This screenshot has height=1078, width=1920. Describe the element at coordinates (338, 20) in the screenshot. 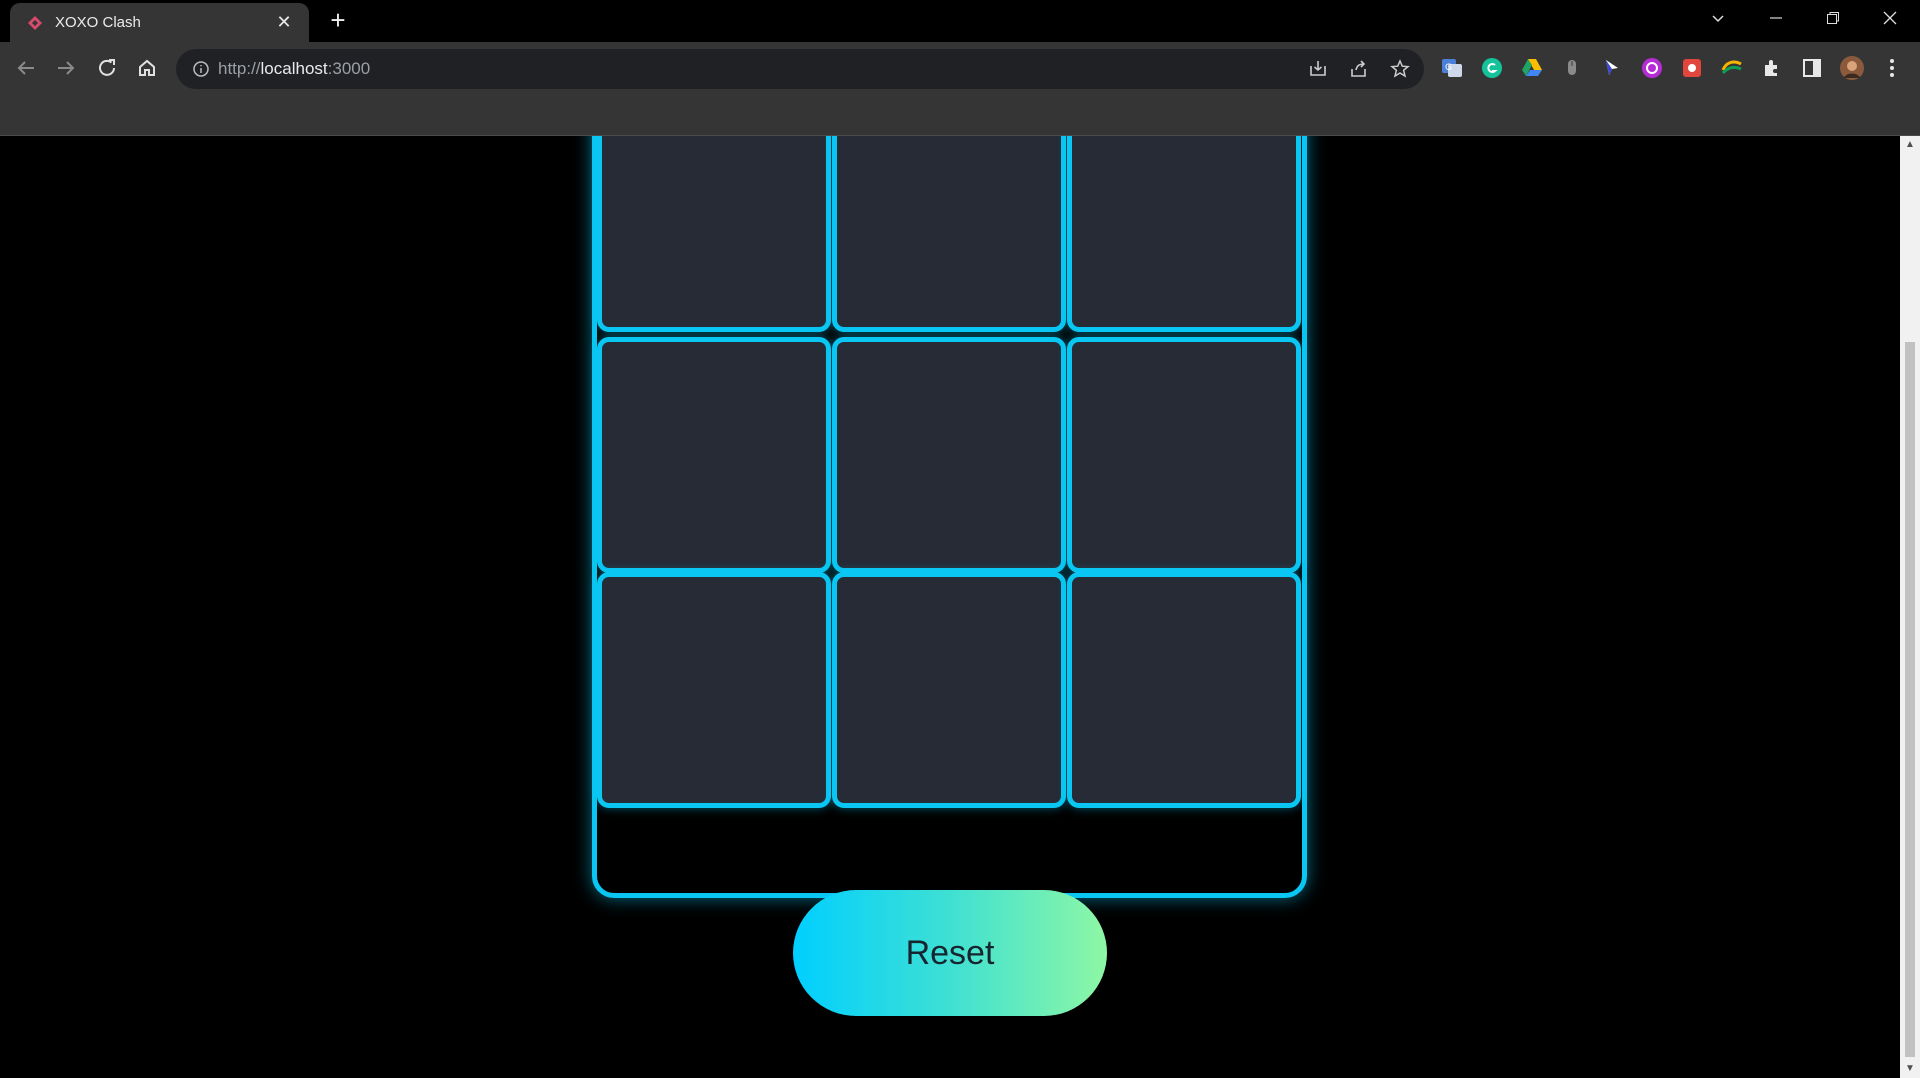

I see `new-tab-icon: +` at that location.